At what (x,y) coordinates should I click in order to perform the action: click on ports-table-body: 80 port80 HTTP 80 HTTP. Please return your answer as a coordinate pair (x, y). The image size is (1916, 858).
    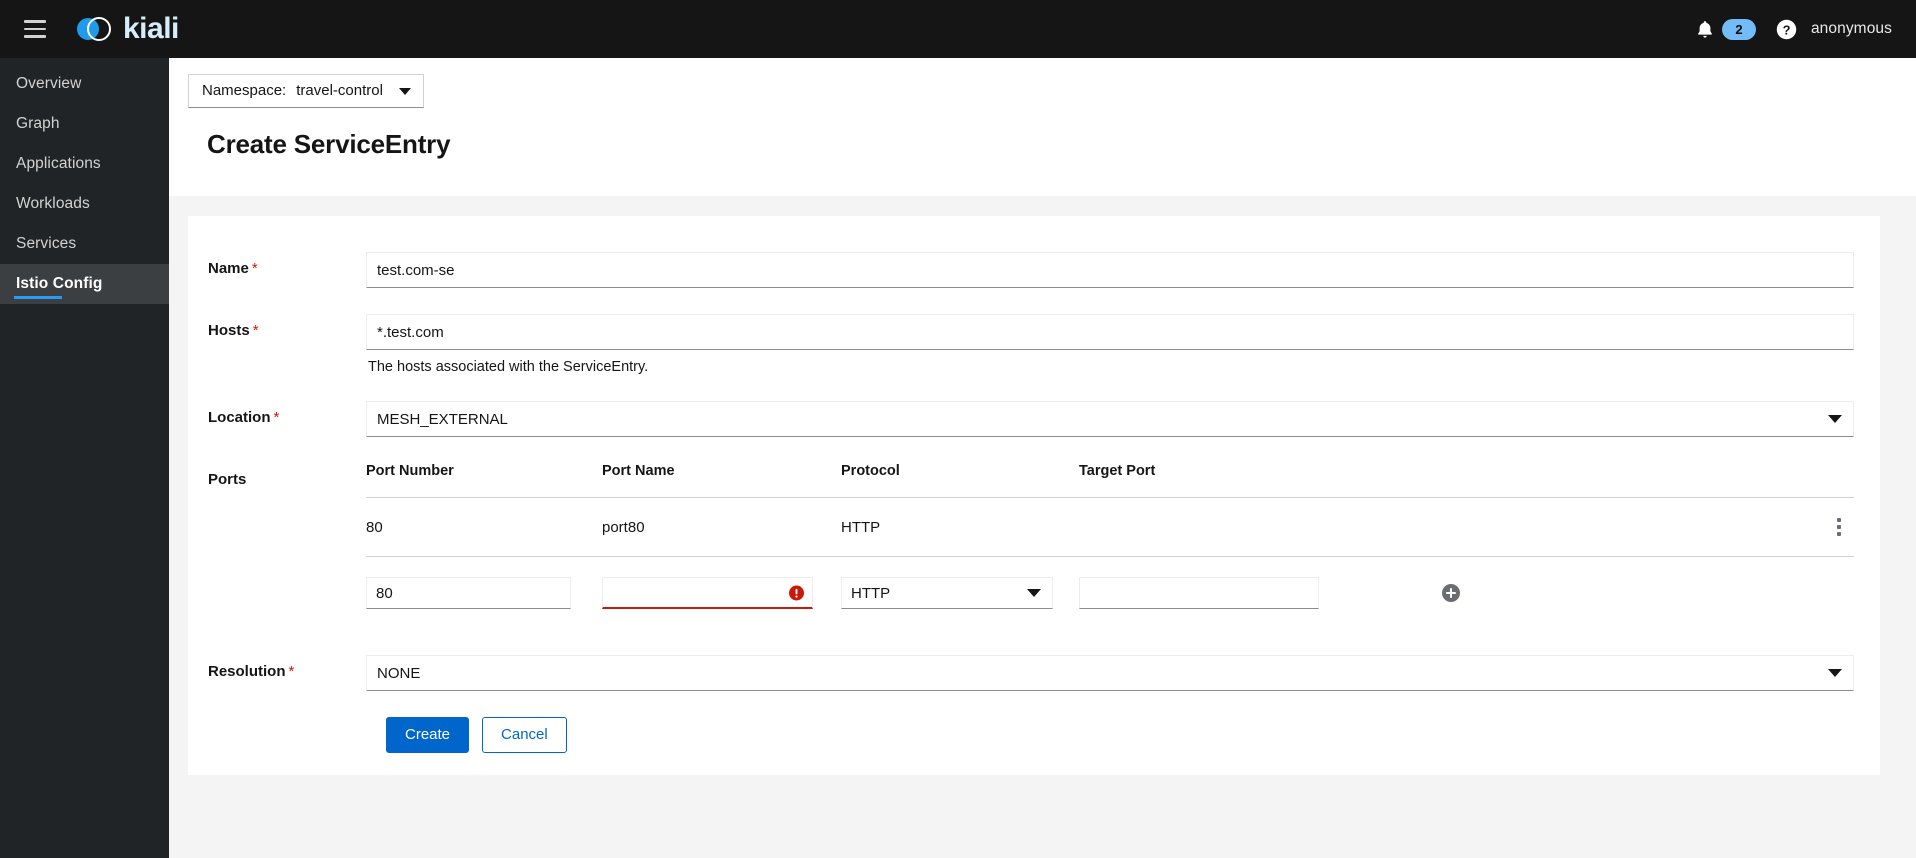
    Looking at the image, I should click on (1110, 563).